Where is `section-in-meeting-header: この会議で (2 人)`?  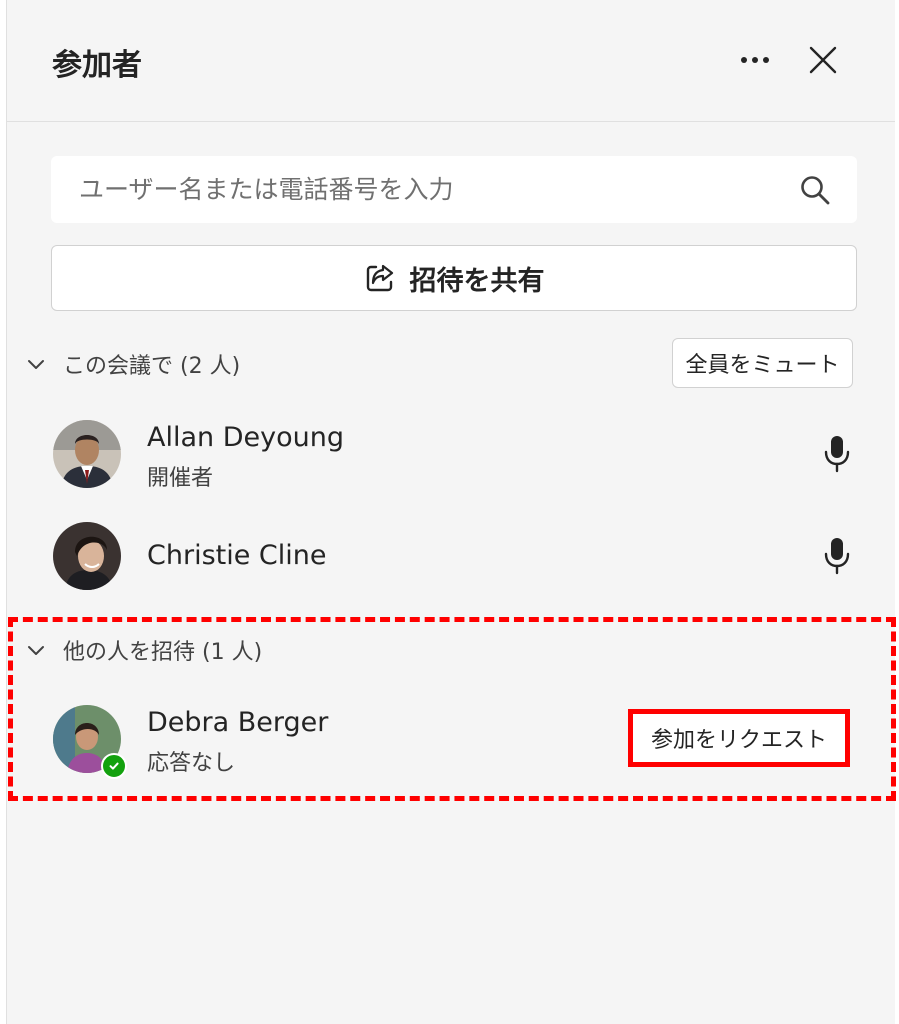
section-in-meeting-header: この会議で (2 人) is located at coordinates (132, 364).